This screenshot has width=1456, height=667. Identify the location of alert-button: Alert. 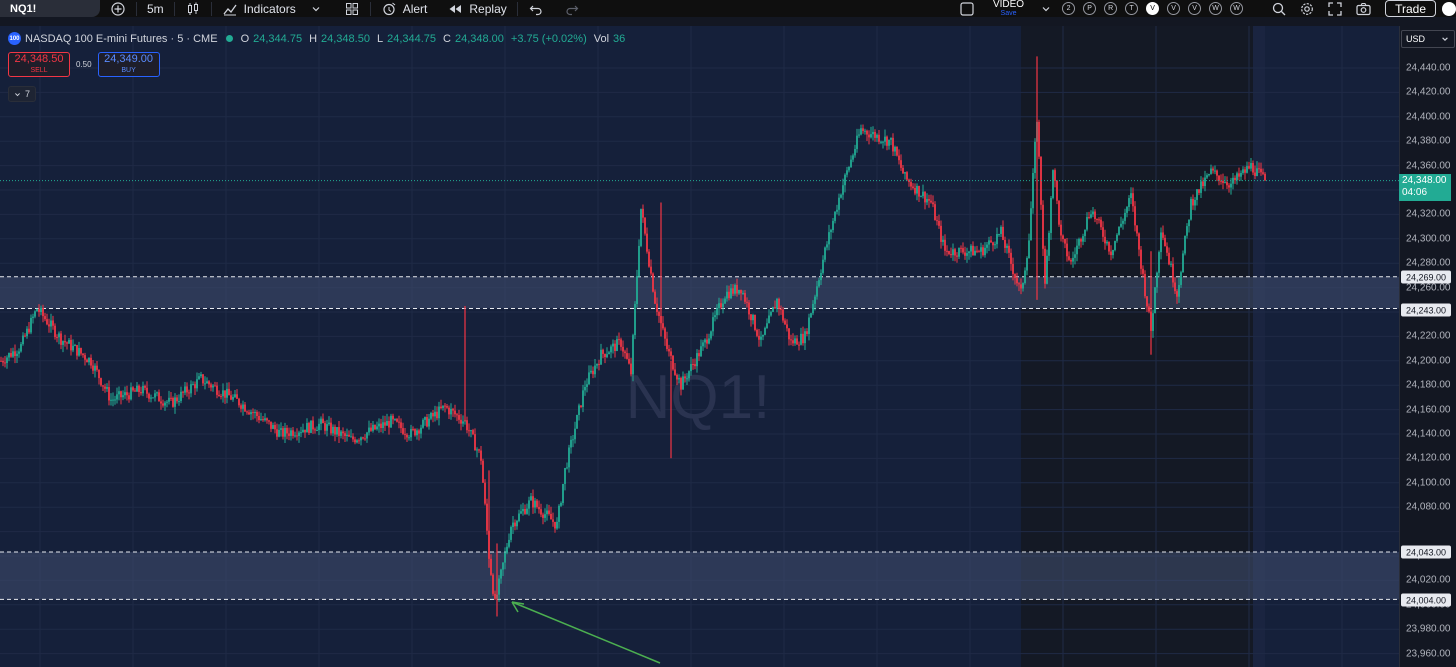
(404, 8).